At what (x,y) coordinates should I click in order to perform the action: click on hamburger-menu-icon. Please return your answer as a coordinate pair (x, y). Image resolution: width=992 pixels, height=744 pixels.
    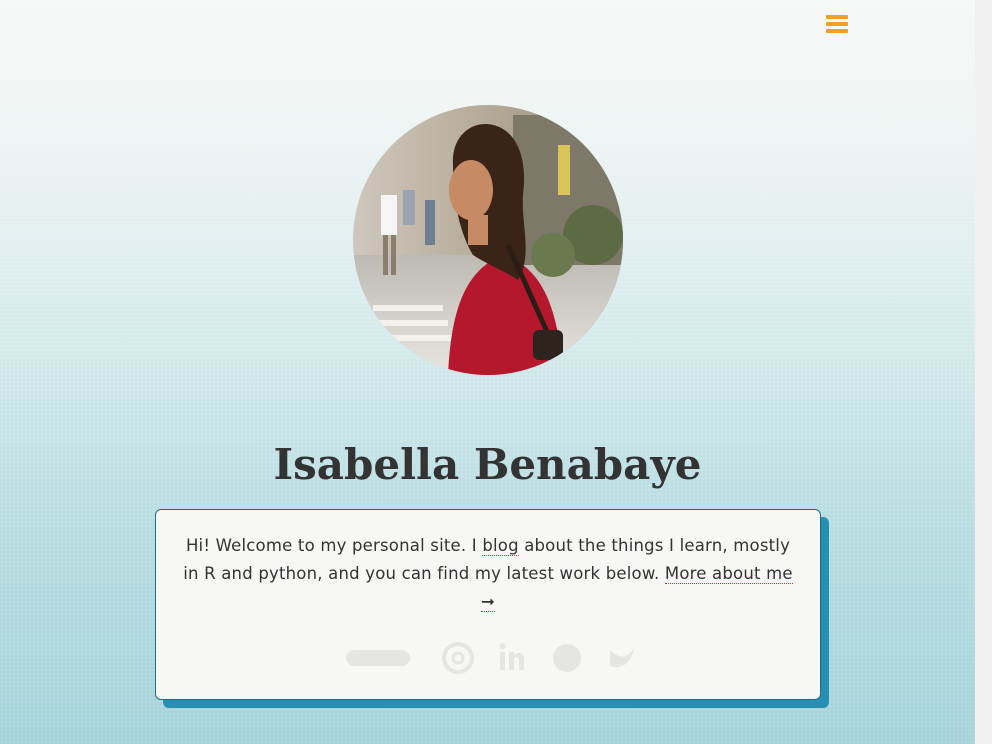
    Looking at the image, I should click on (837, 24).